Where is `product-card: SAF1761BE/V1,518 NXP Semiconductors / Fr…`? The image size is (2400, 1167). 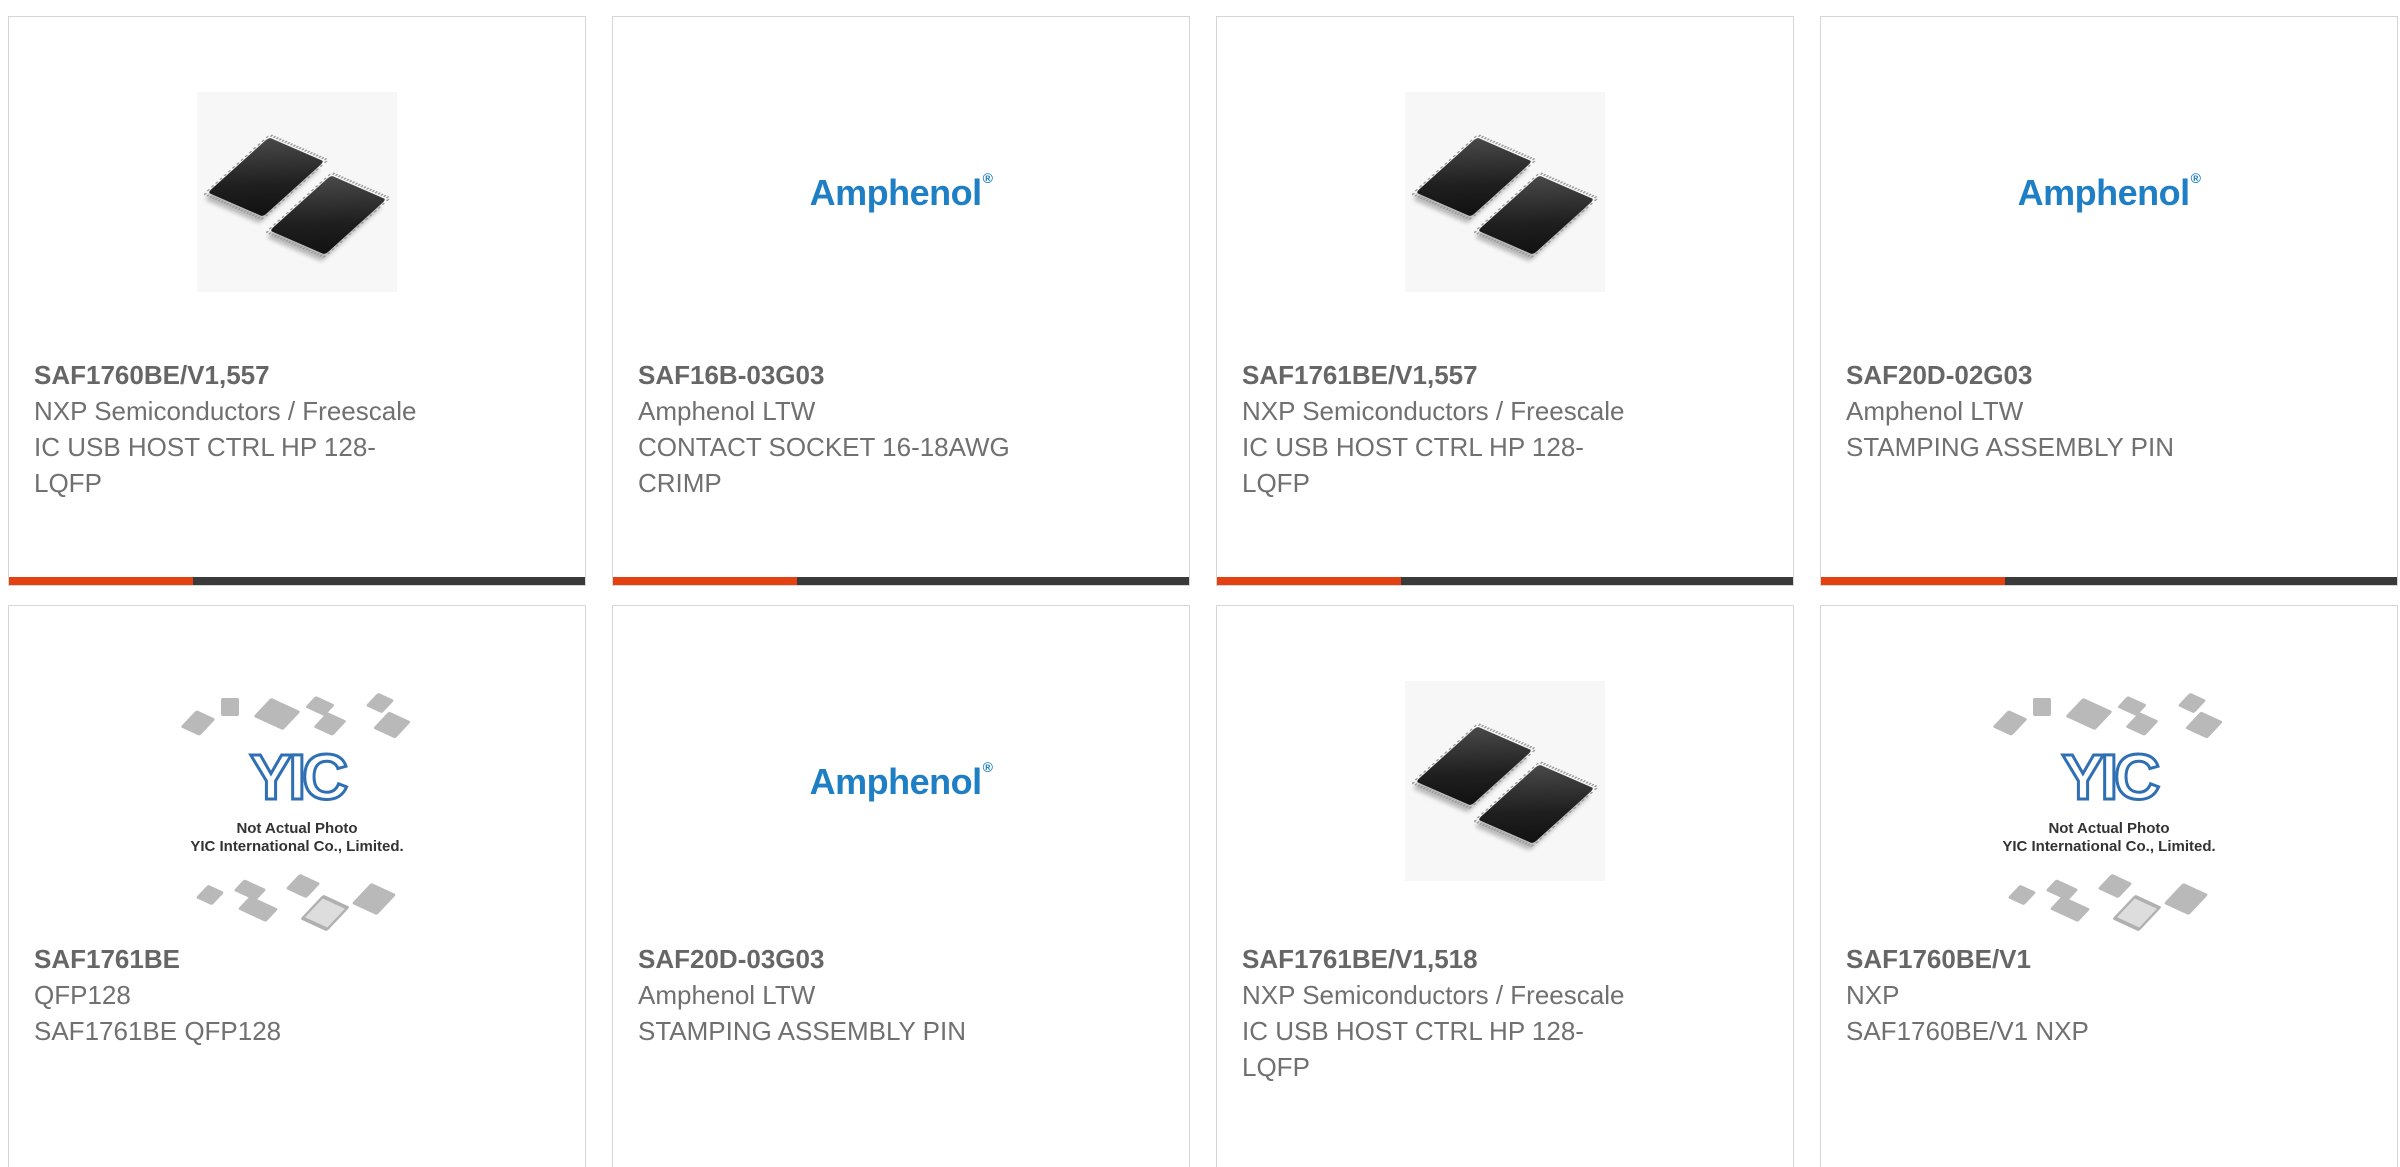 product-card: SAF1761BE/V1,518 NXP Semiconductors / Fr… is located at coordinates (1505, 886).